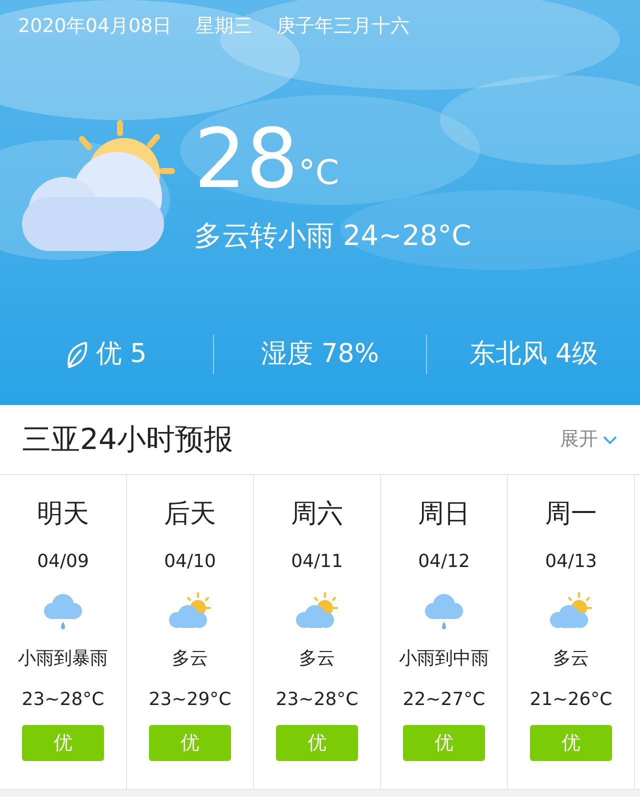 The image size is (640, 797). What do you see at coordinates (224, 26) in the screenshot?
I see `weekday-text: 星期三` at bounding box center [224, 26].